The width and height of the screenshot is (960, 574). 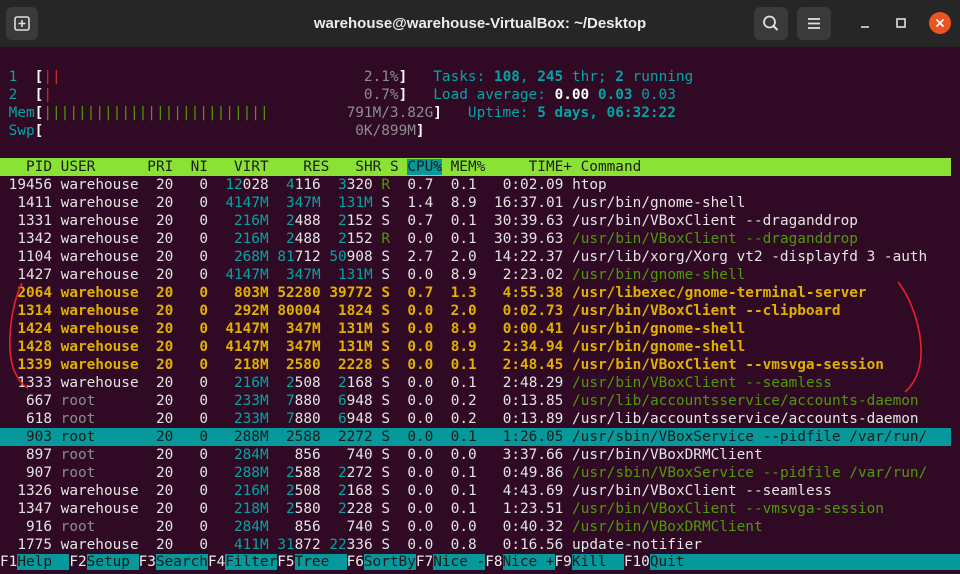 I want to click on pid-cell: 897, so click(x=39, y=455).